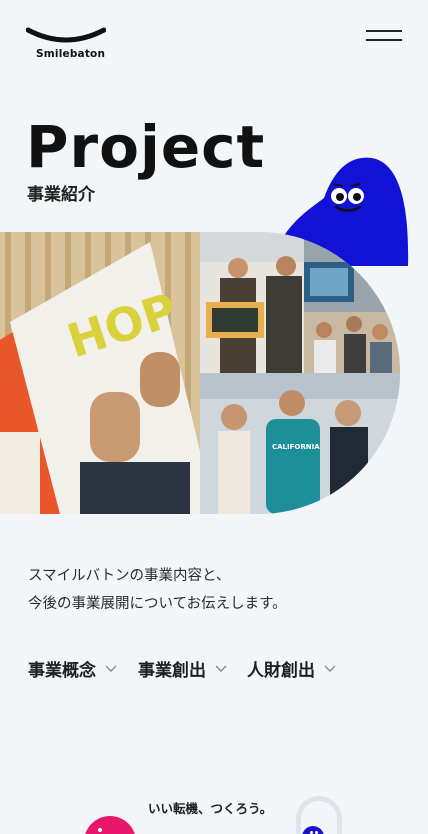  What do you see at coordinates (172, 670) in the screenshot?
I see `nav-item-label: 事業創出` at bounding box center [172, 670].